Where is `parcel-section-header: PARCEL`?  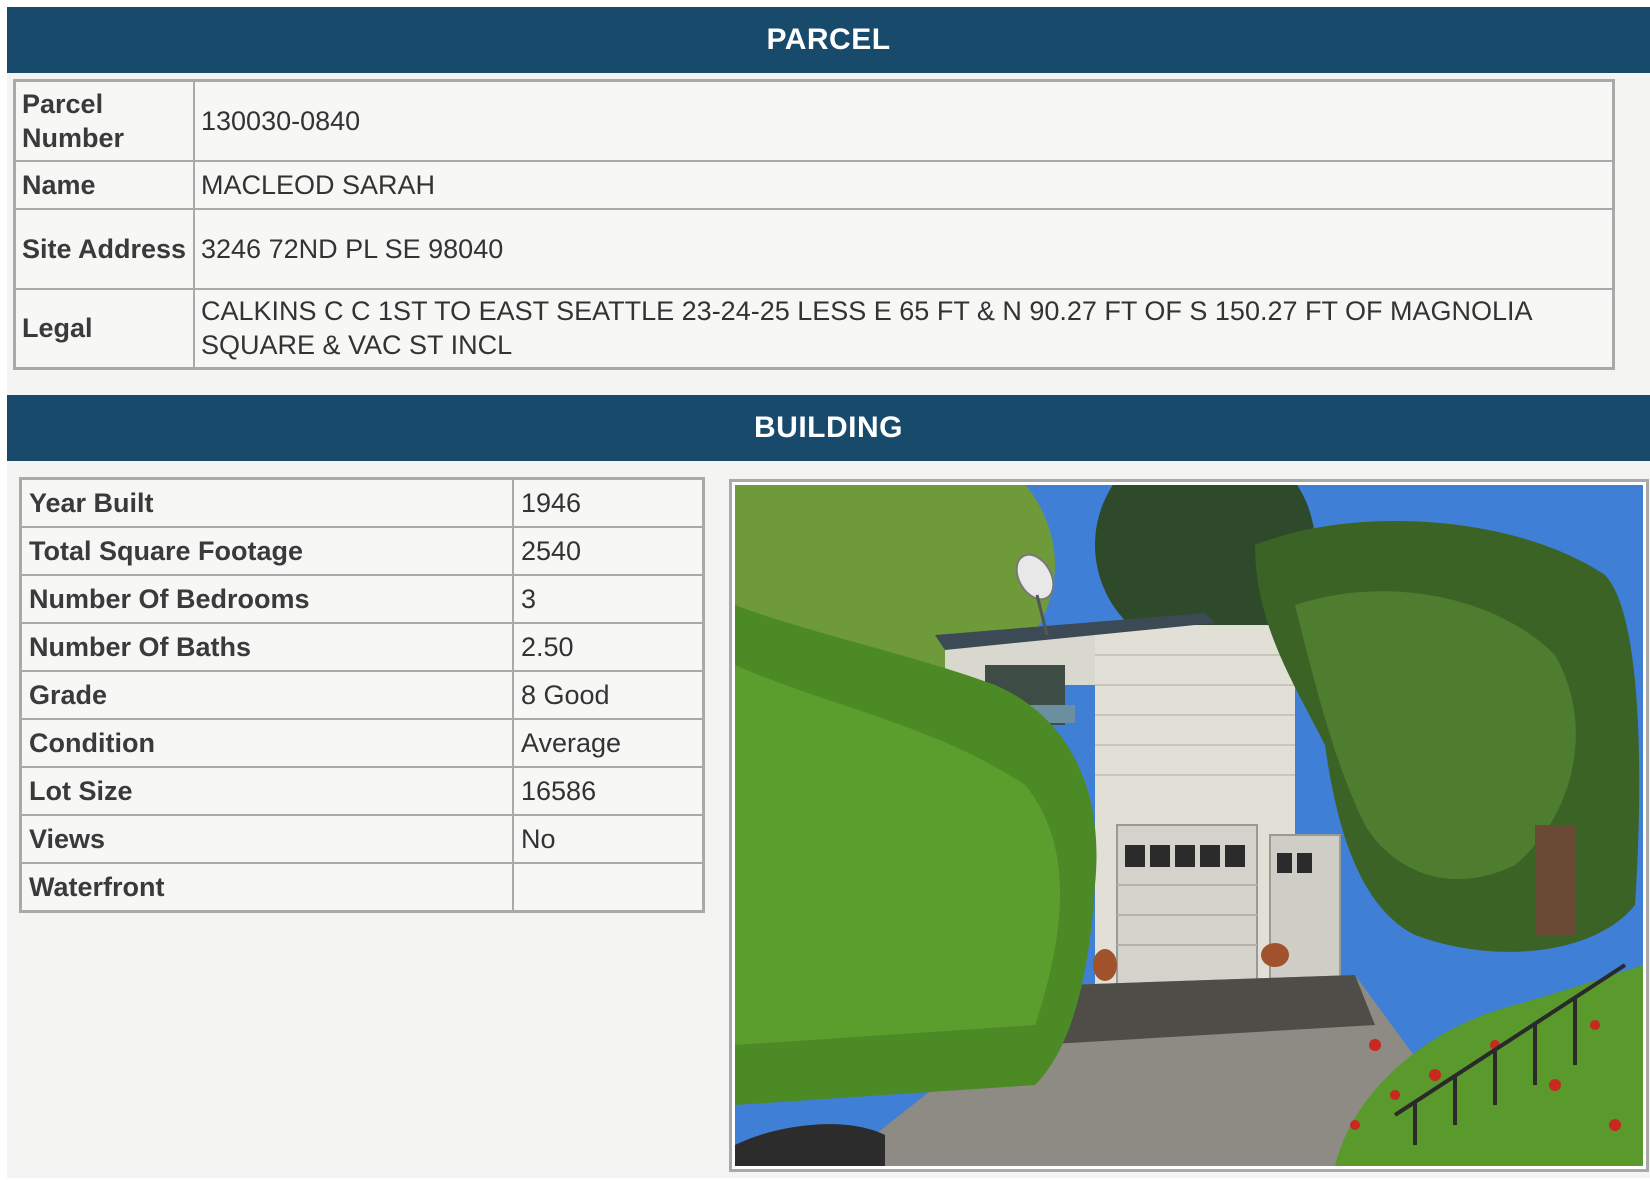
parcel-section-header: PARCEL is located at coordinates (828, 40).